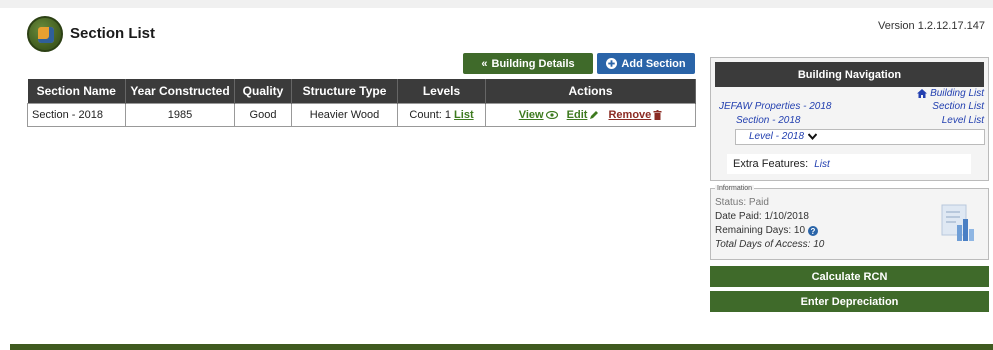 This screenshot has height=350, width=993. I want to click on help-circle-icon: ?, so click(813, 230).